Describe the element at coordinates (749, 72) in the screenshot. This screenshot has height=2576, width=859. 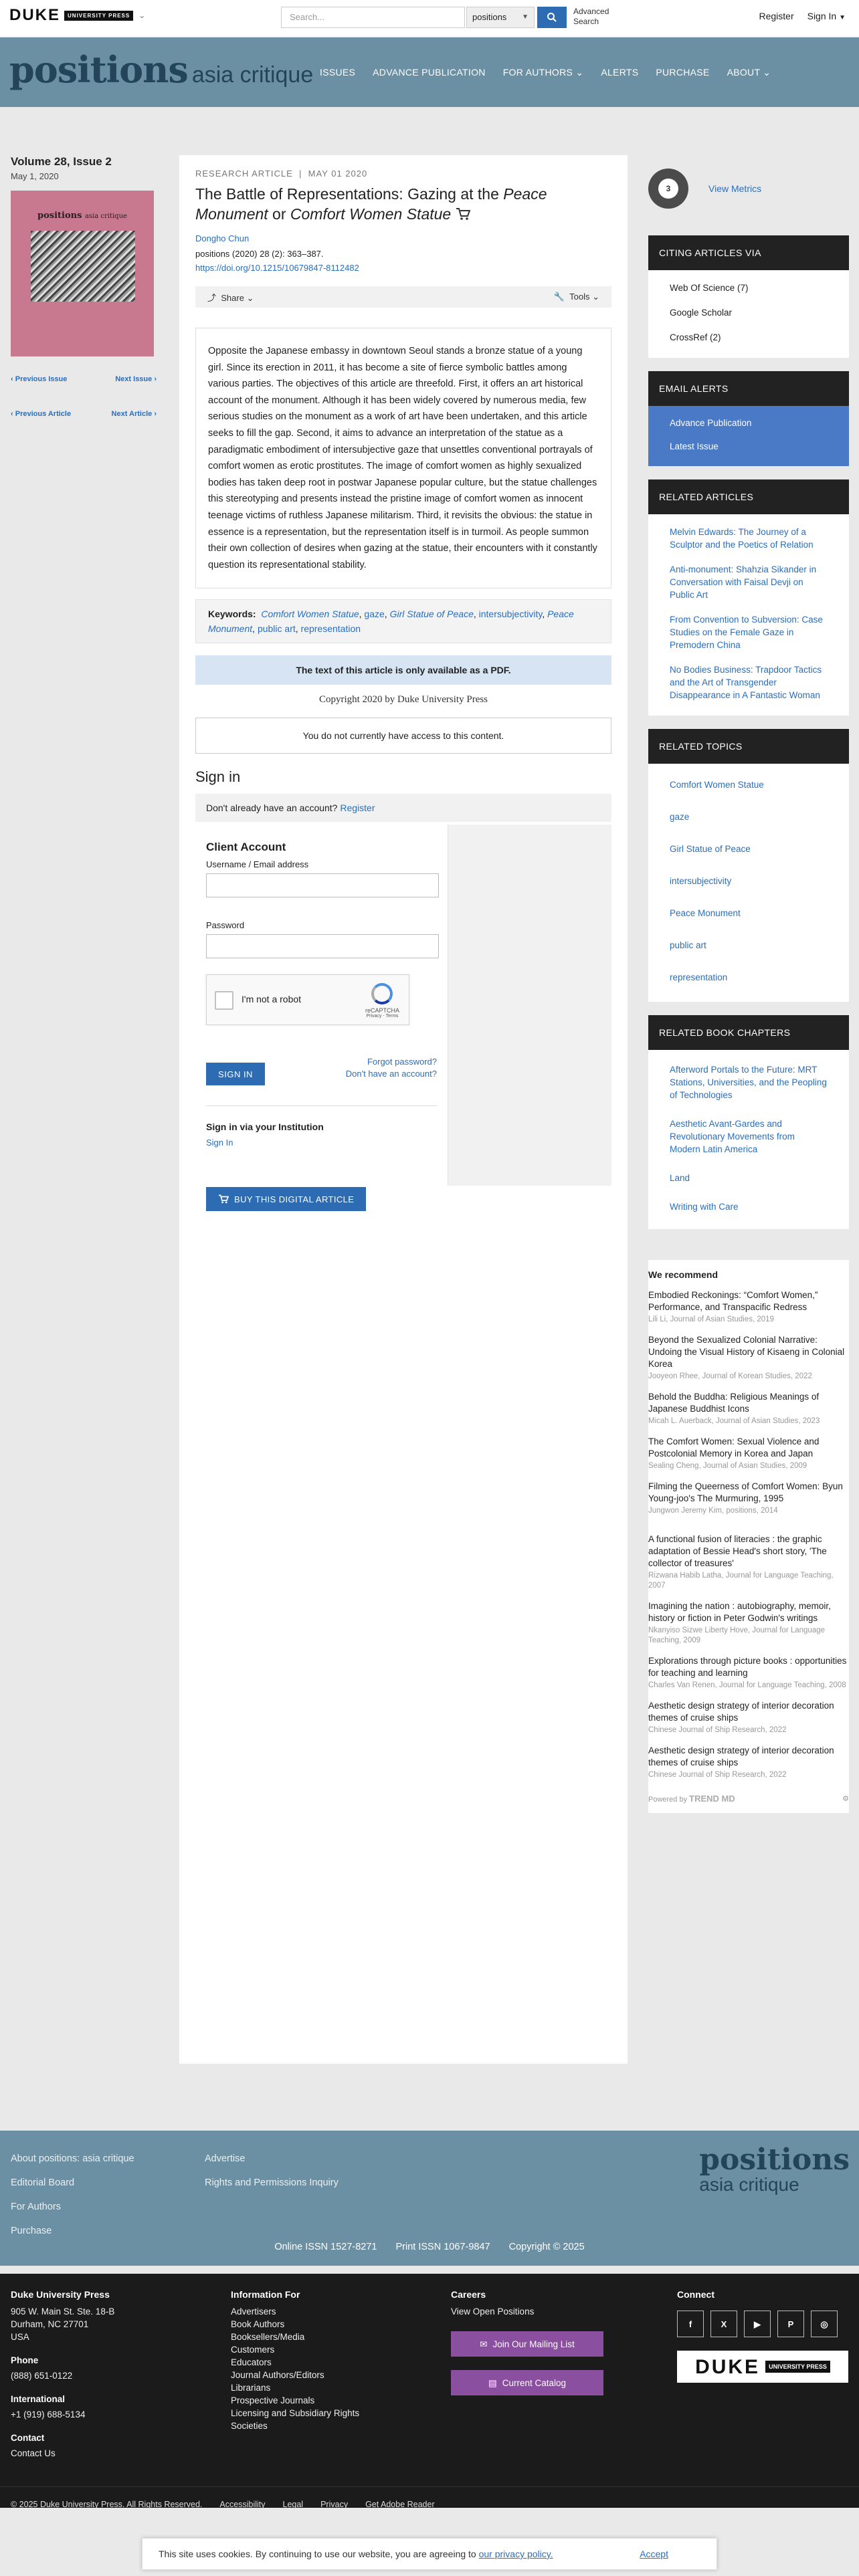
I see `nav-about: ABOUT ⌄` at that location.